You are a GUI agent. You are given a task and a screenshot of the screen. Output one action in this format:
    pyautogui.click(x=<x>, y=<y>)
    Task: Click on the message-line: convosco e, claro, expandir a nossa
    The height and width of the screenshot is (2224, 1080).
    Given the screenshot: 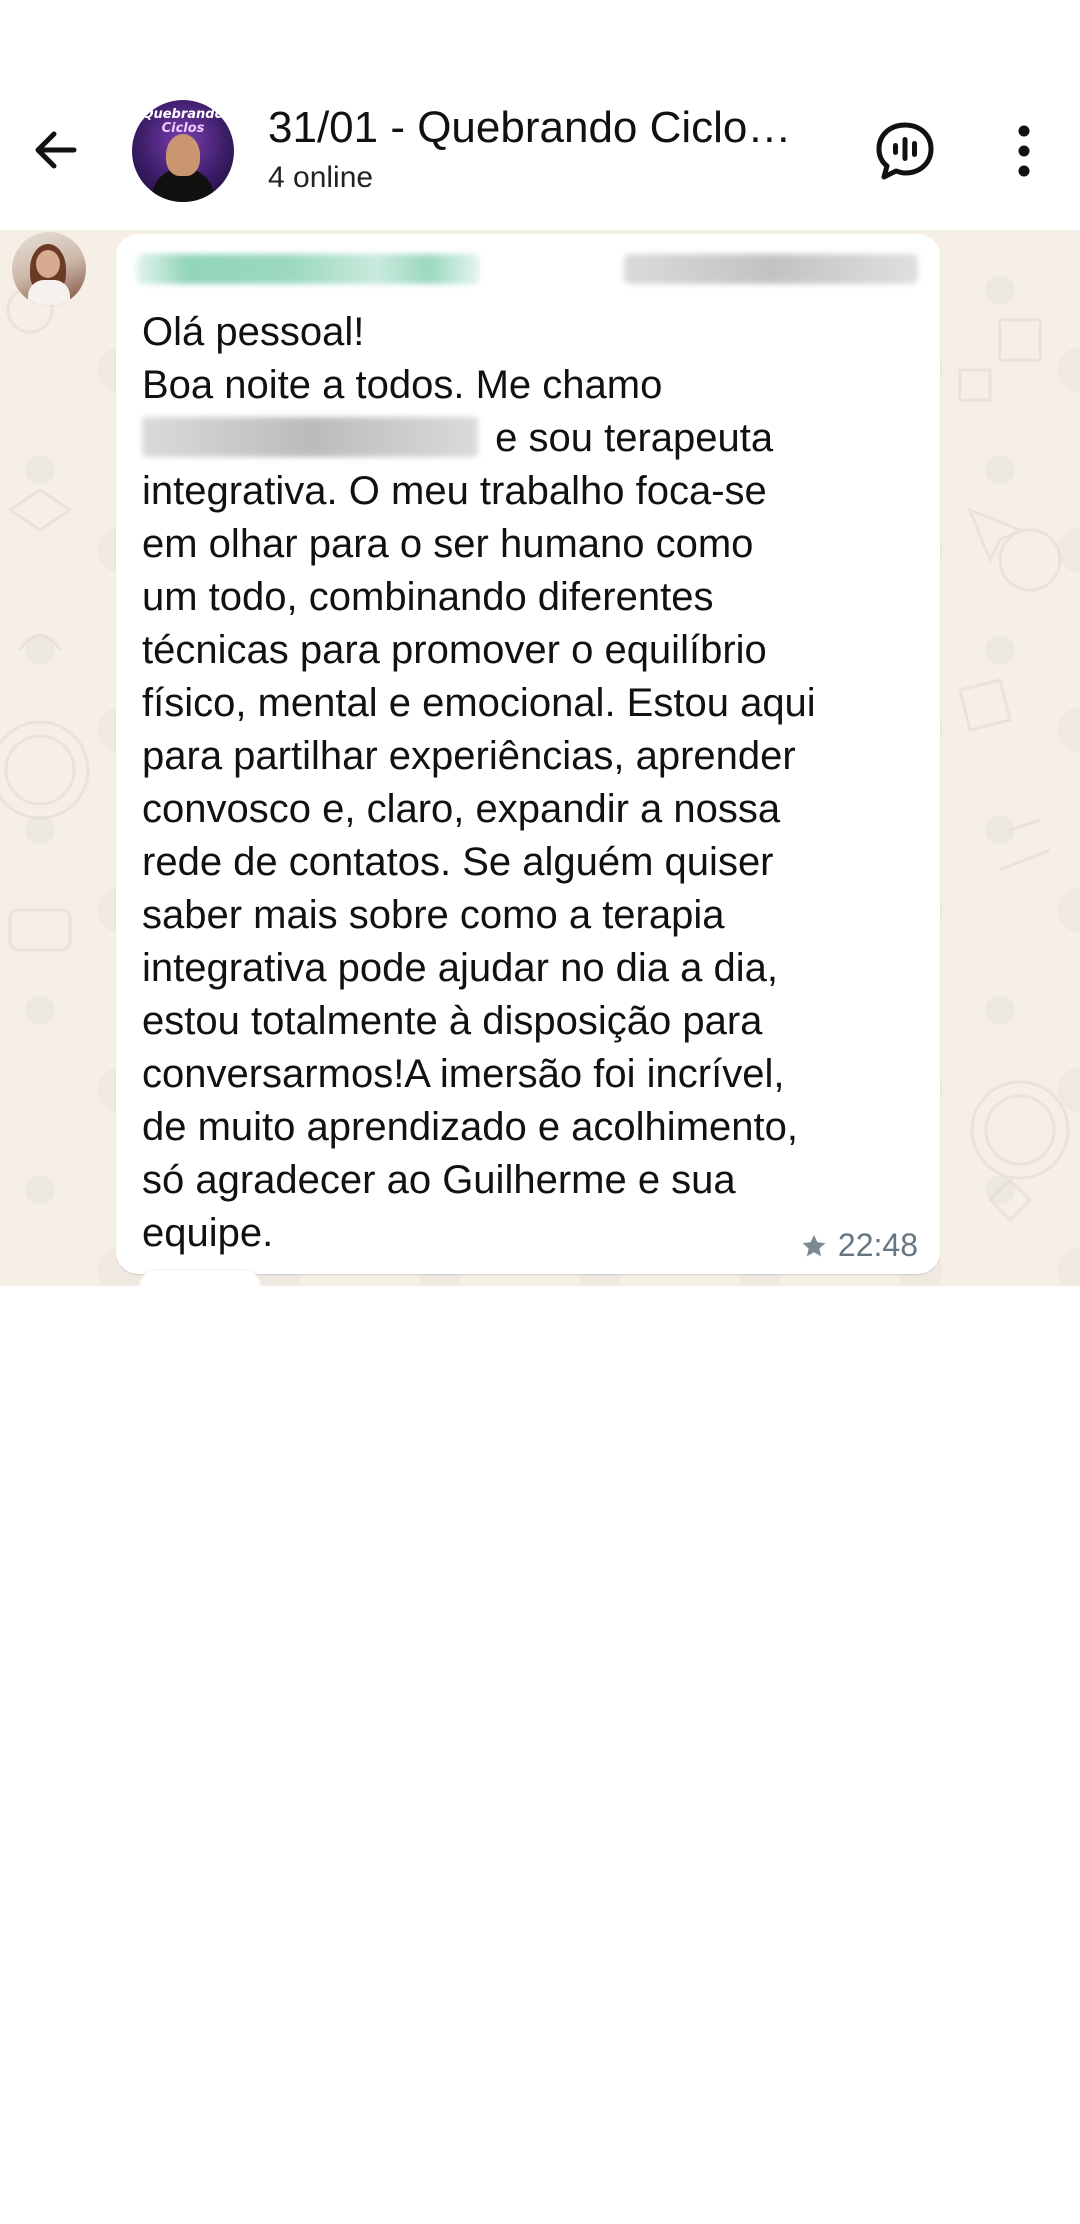 What is the action you would take?
    pyautogui.click(x=461, y=809)
    